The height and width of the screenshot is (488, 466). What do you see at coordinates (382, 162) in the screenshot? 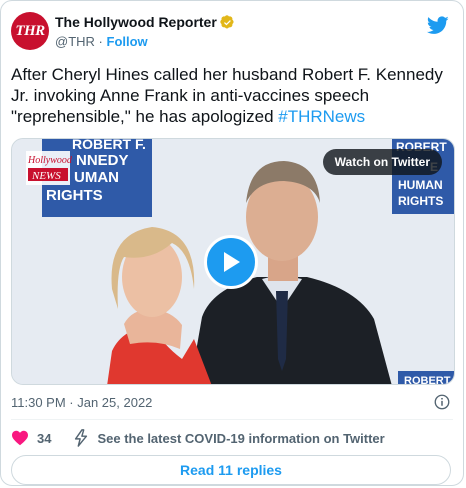
I see `watch-on-twitter-button: Watch on Twitter` at bounding box center [382, 162].